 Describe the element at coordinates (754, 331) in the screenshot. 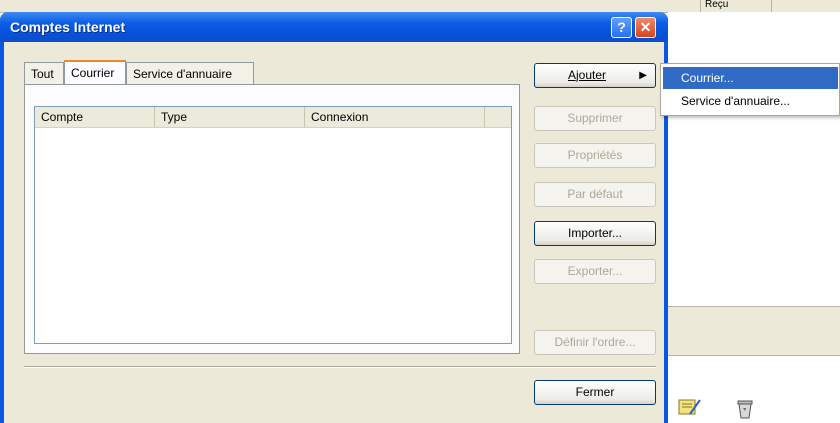

I see `background-panel-band` at that location.